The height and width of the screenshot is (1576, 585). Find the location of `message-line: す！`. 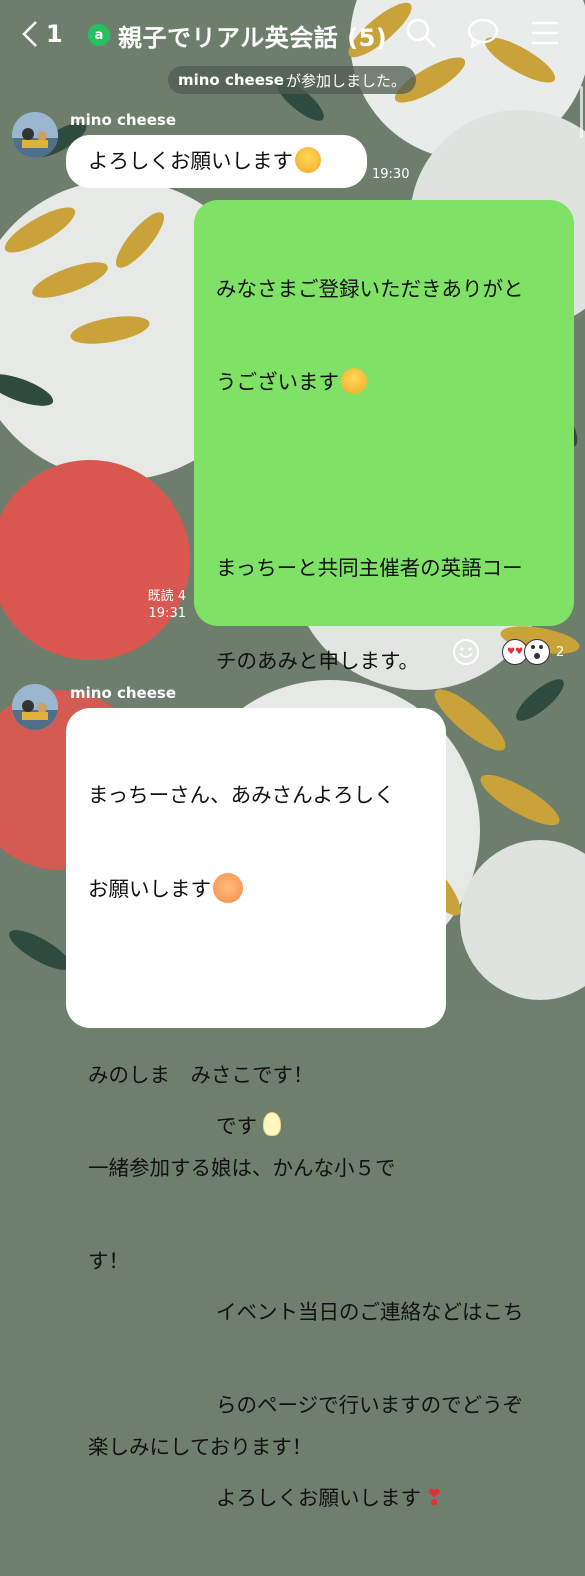

message-line: す！ is located at coordinates (108, 1261).